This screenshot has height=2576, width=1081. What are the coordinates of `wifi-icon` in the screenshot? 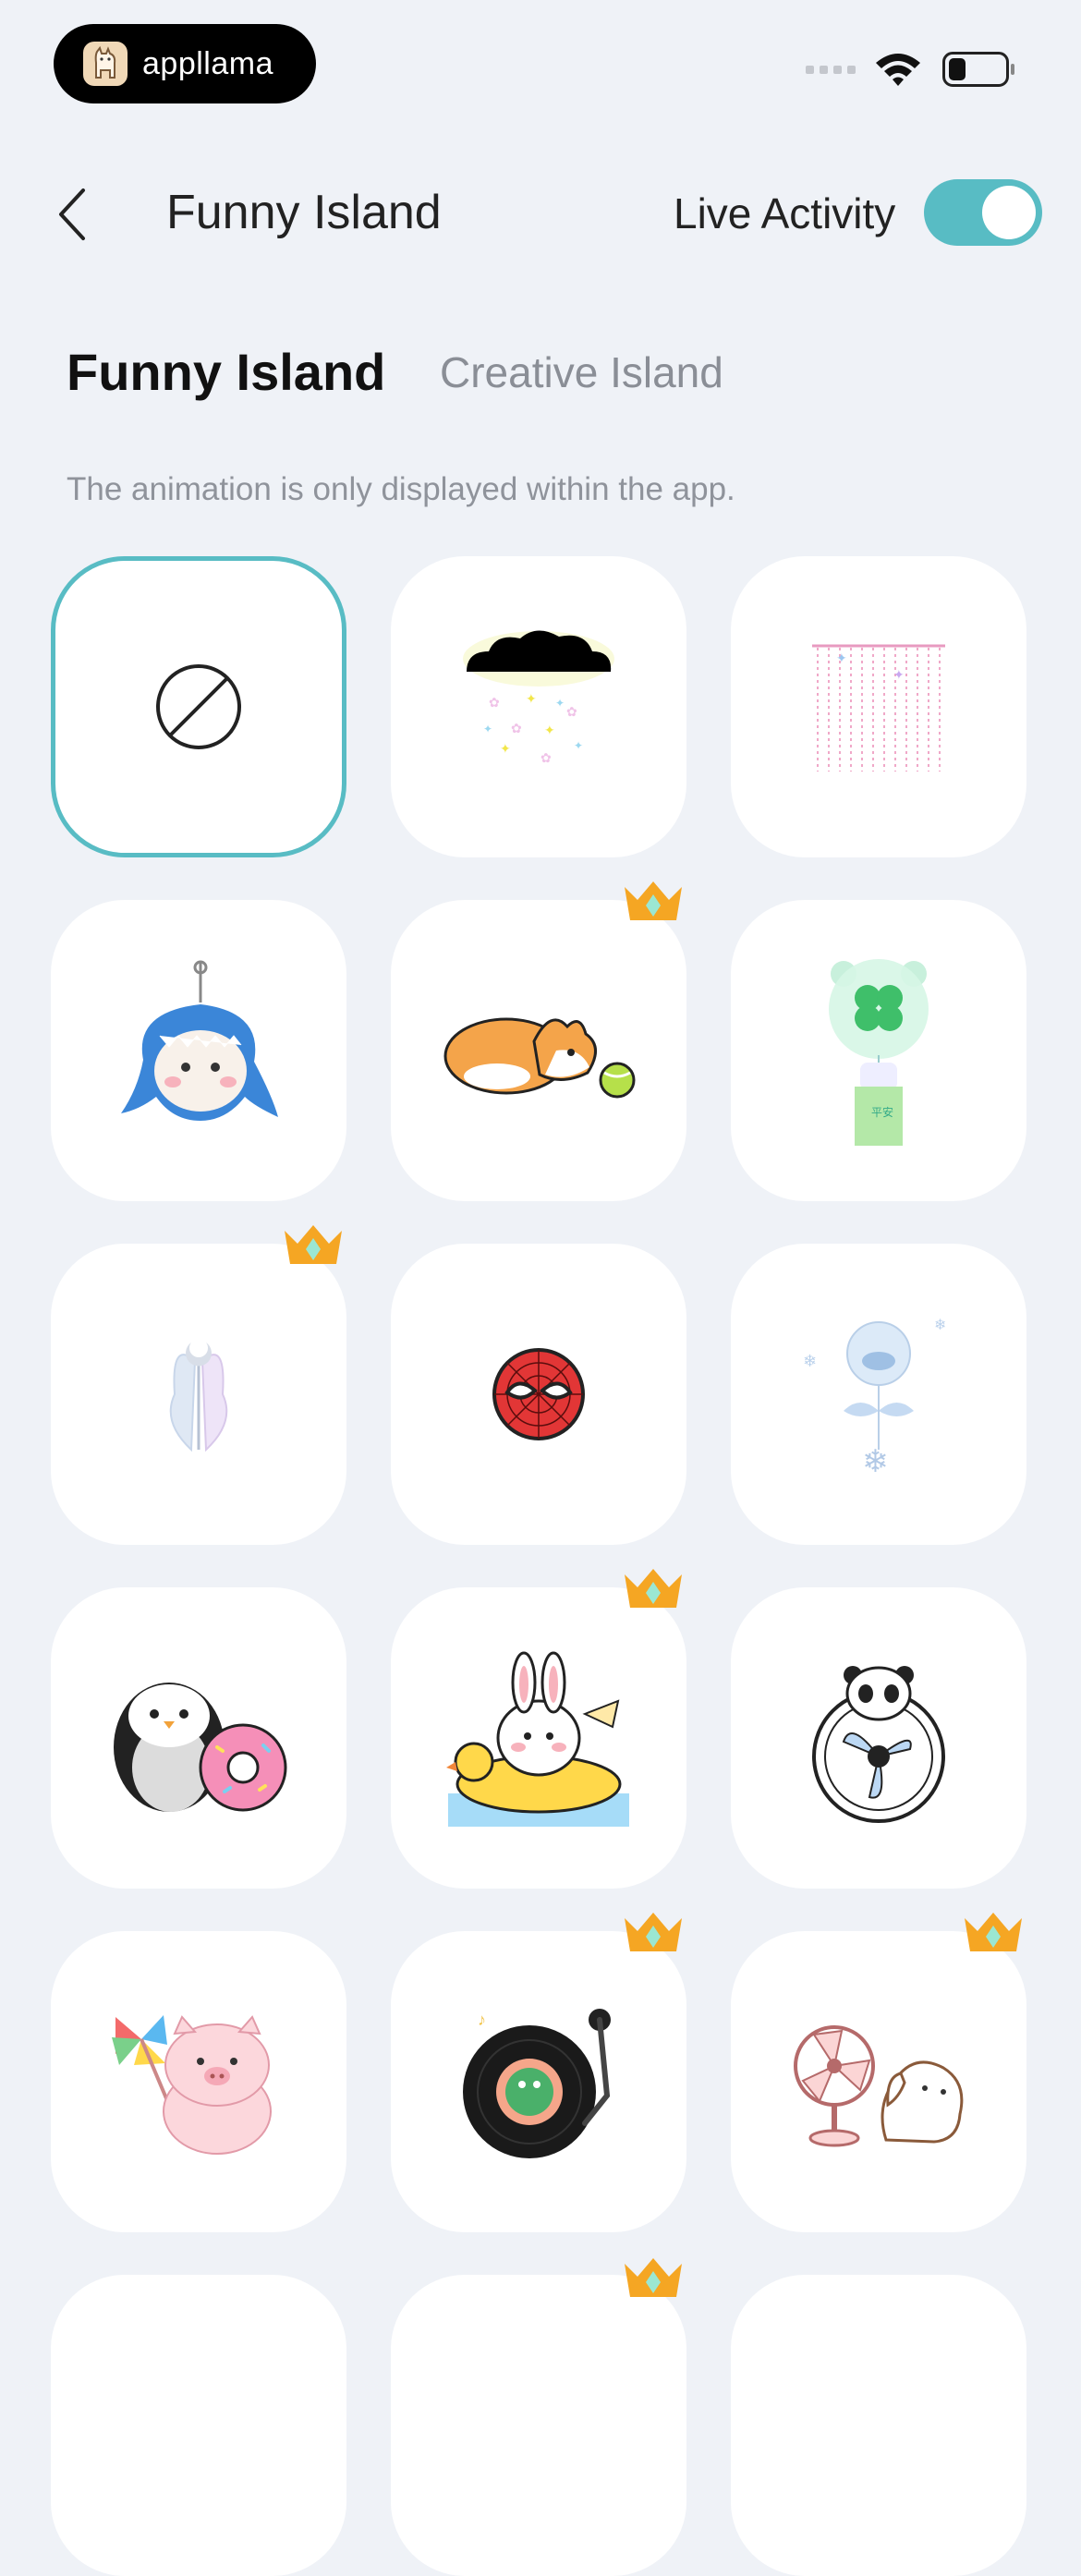 It's located at (898, 70).